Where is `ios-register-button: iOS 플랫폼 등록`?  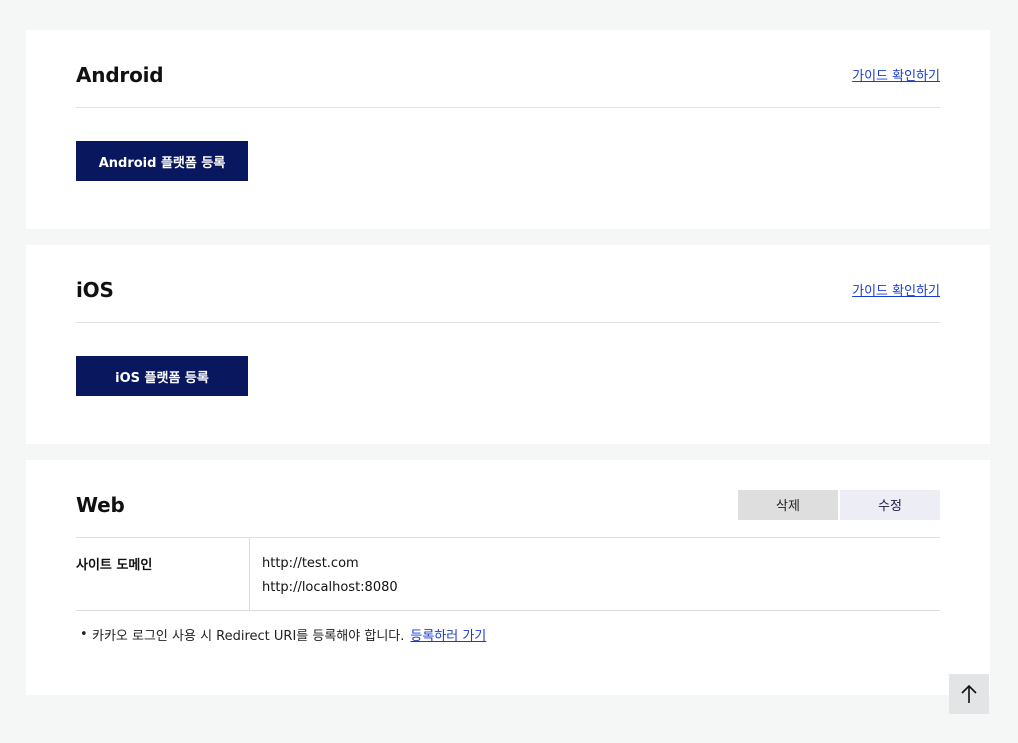 ios-register-button: iOS 플랫폼 등록 is located at coordinates (162, 376).